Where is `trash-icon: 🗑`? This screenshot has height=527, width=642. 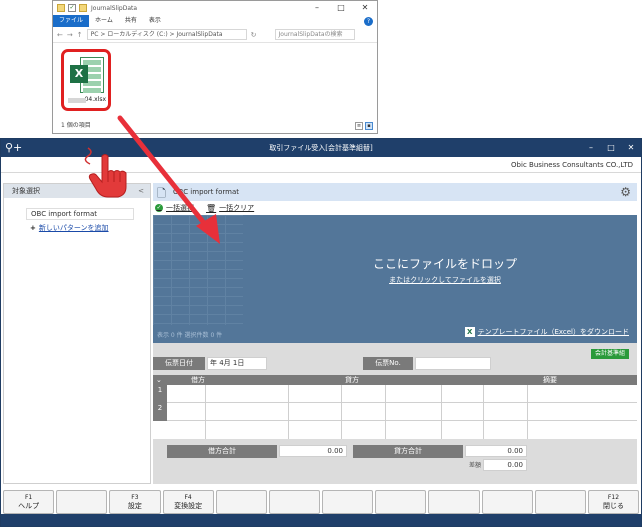 trash-icon: 🗑 is located at coordinates (211, 208).